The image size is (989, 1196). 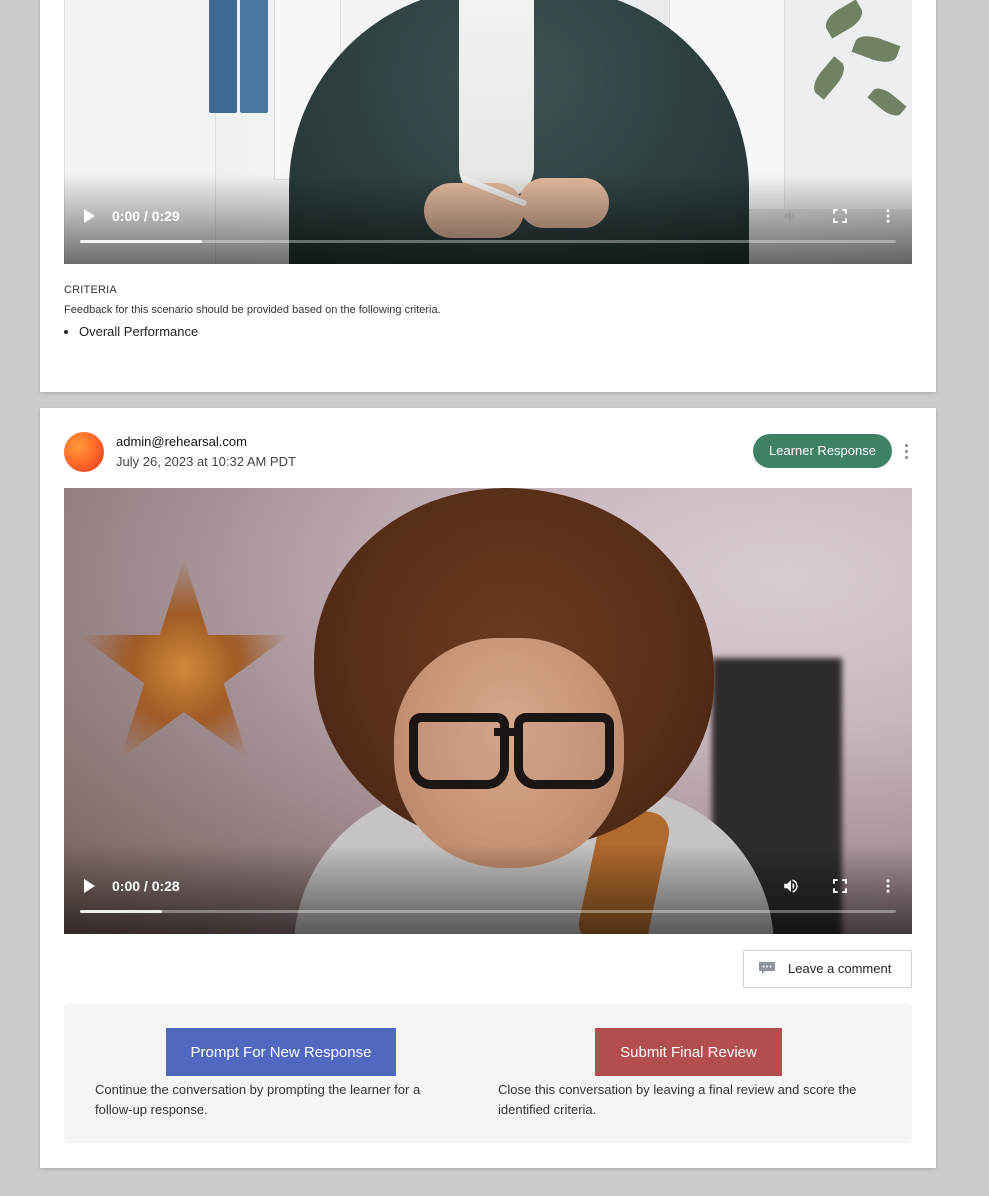 I want to click on prompt-new-response-button: Prompt For New Response, so click(x=281, y=1052).